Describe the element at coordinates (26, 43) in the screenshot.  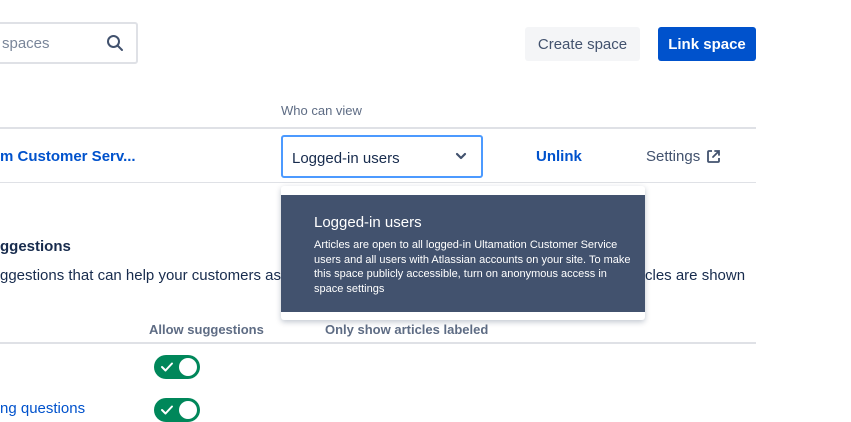
I see `search-placeholder: spaces` at that location.